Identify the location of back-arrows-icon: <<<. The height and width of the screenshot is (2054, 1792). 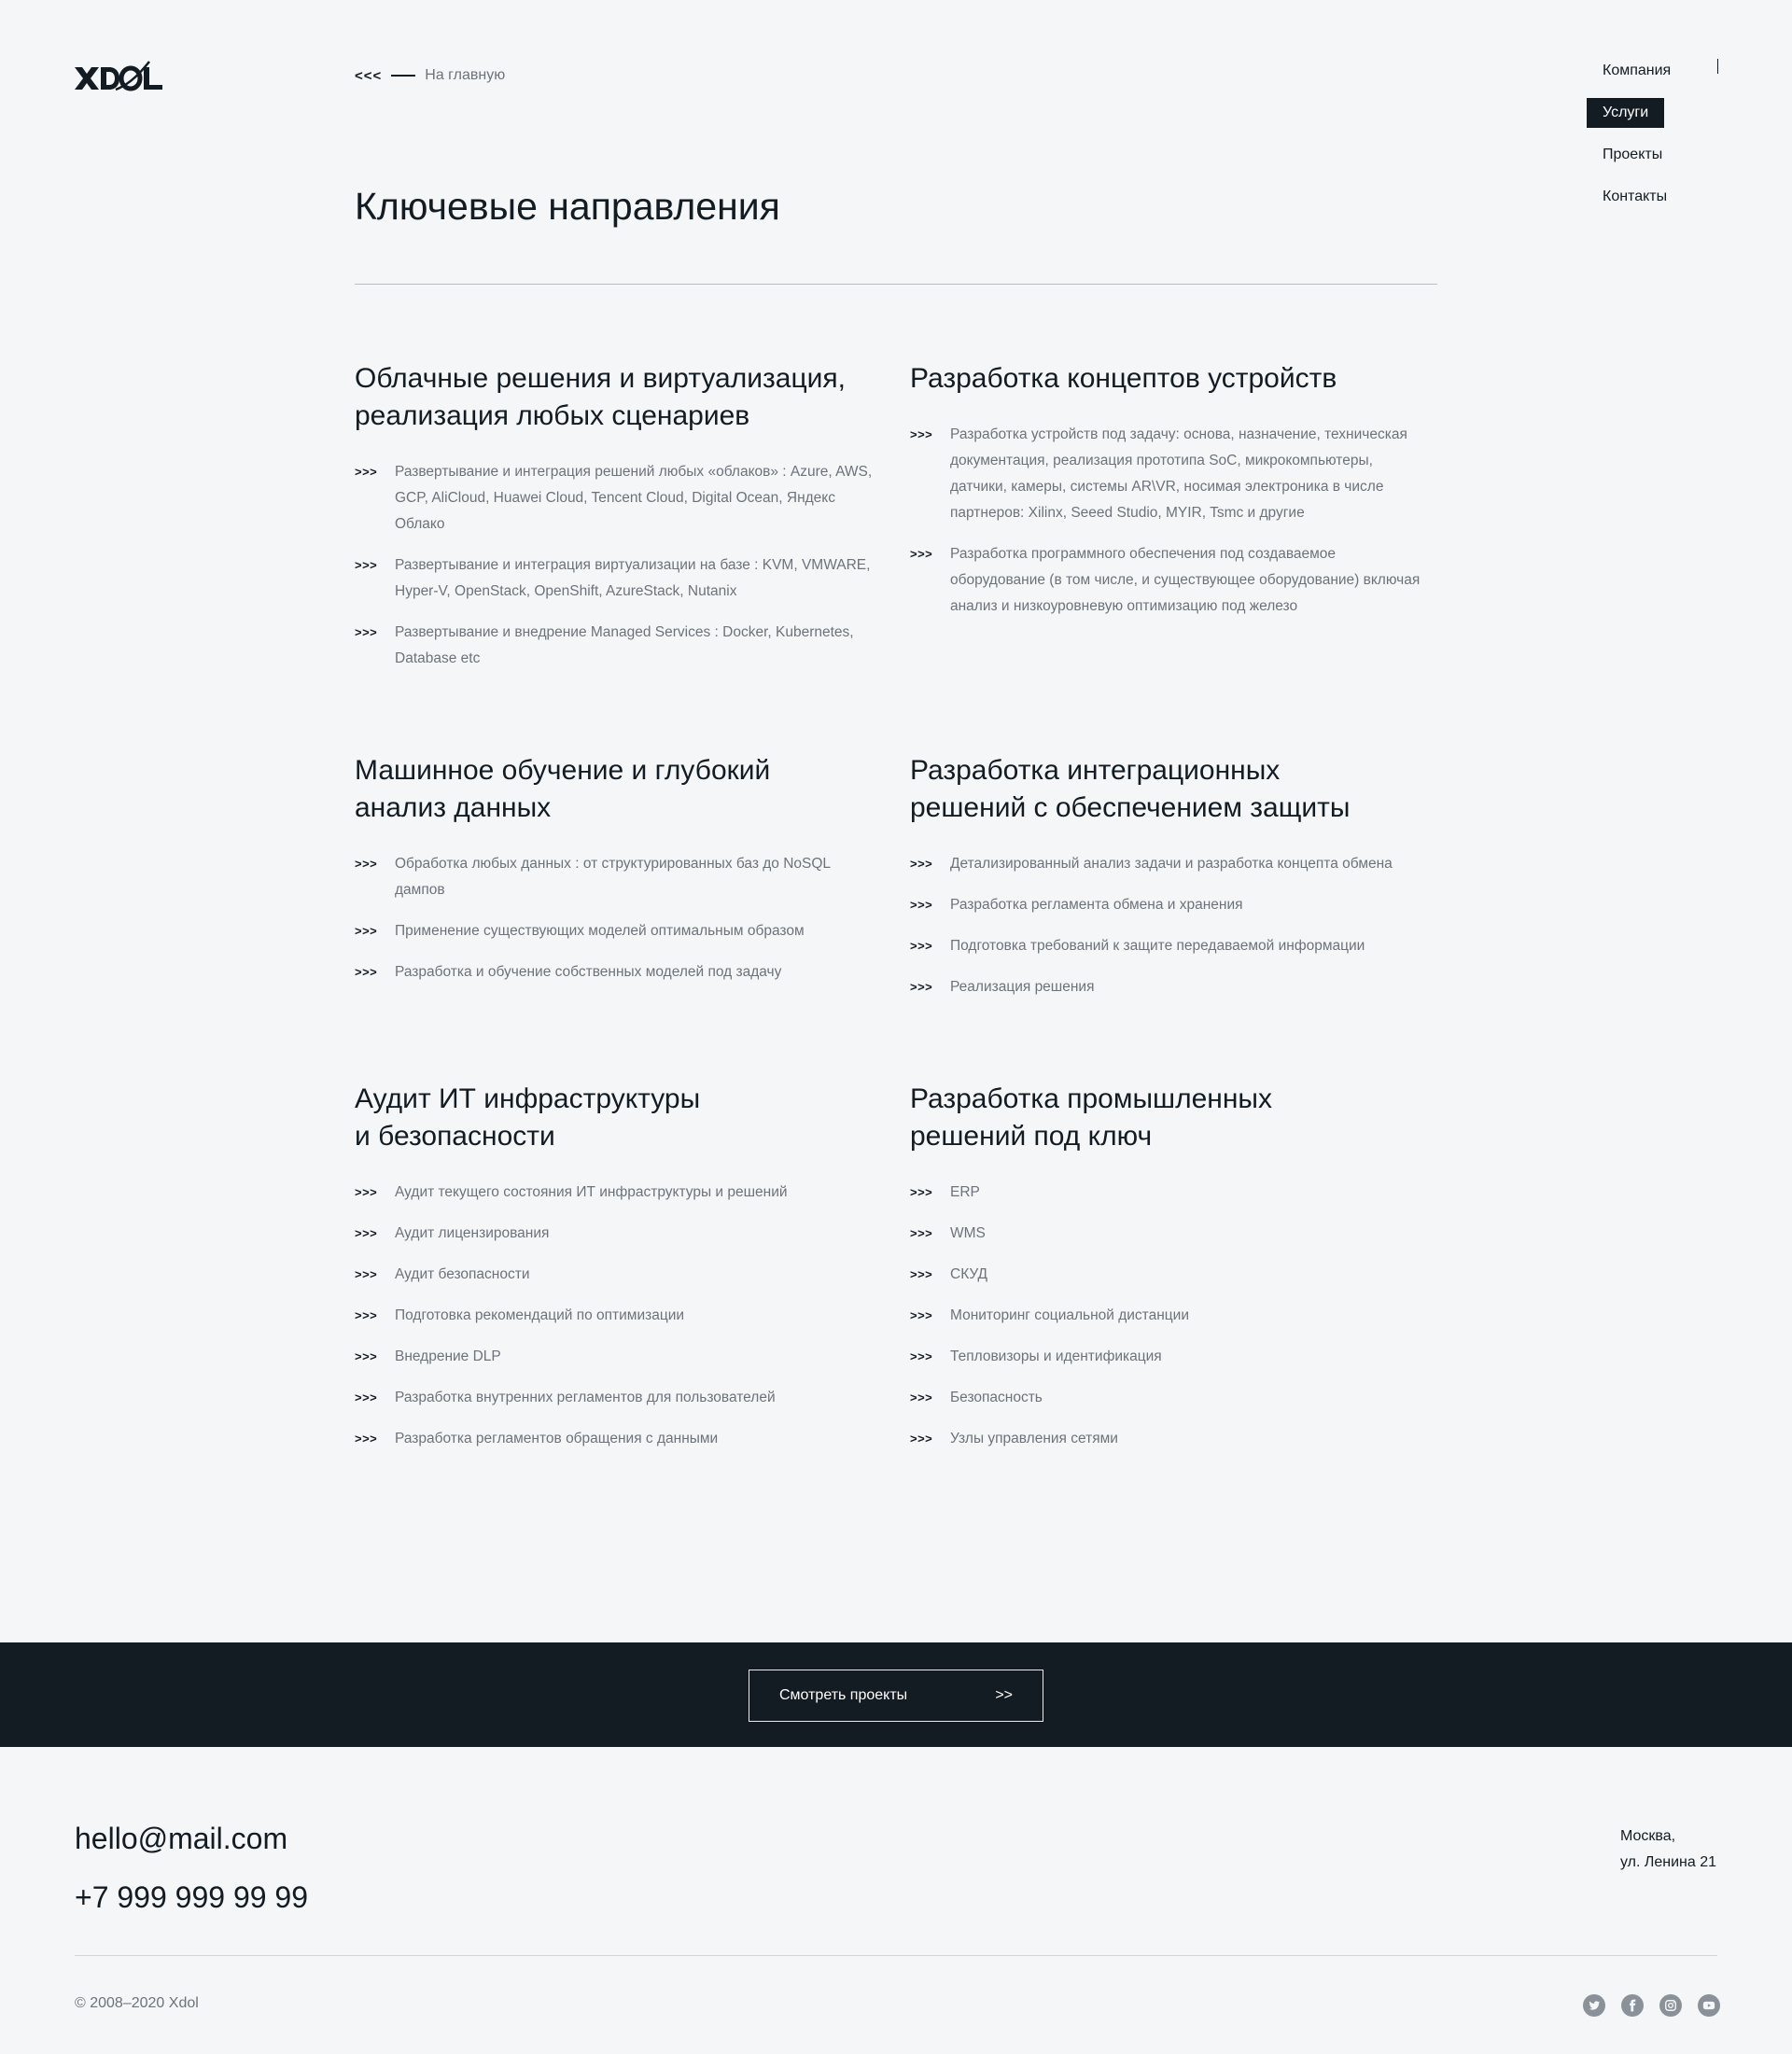
(369, 75).